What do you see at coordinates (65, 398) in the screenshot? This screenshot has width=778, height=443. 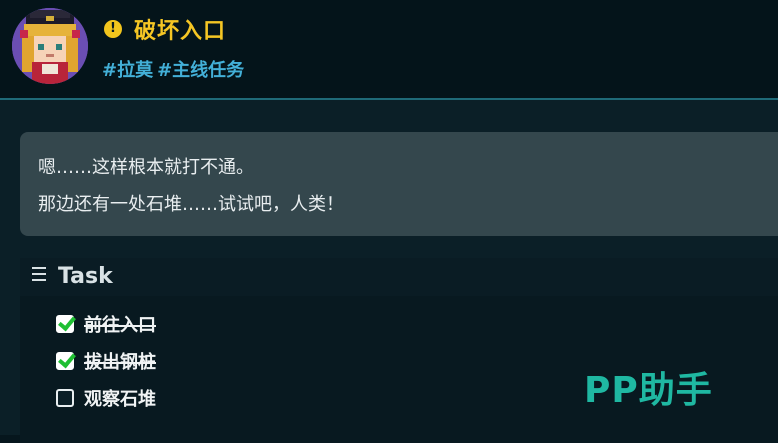 I see `checkbox-empty-icon` at bounding box center [65, 398].